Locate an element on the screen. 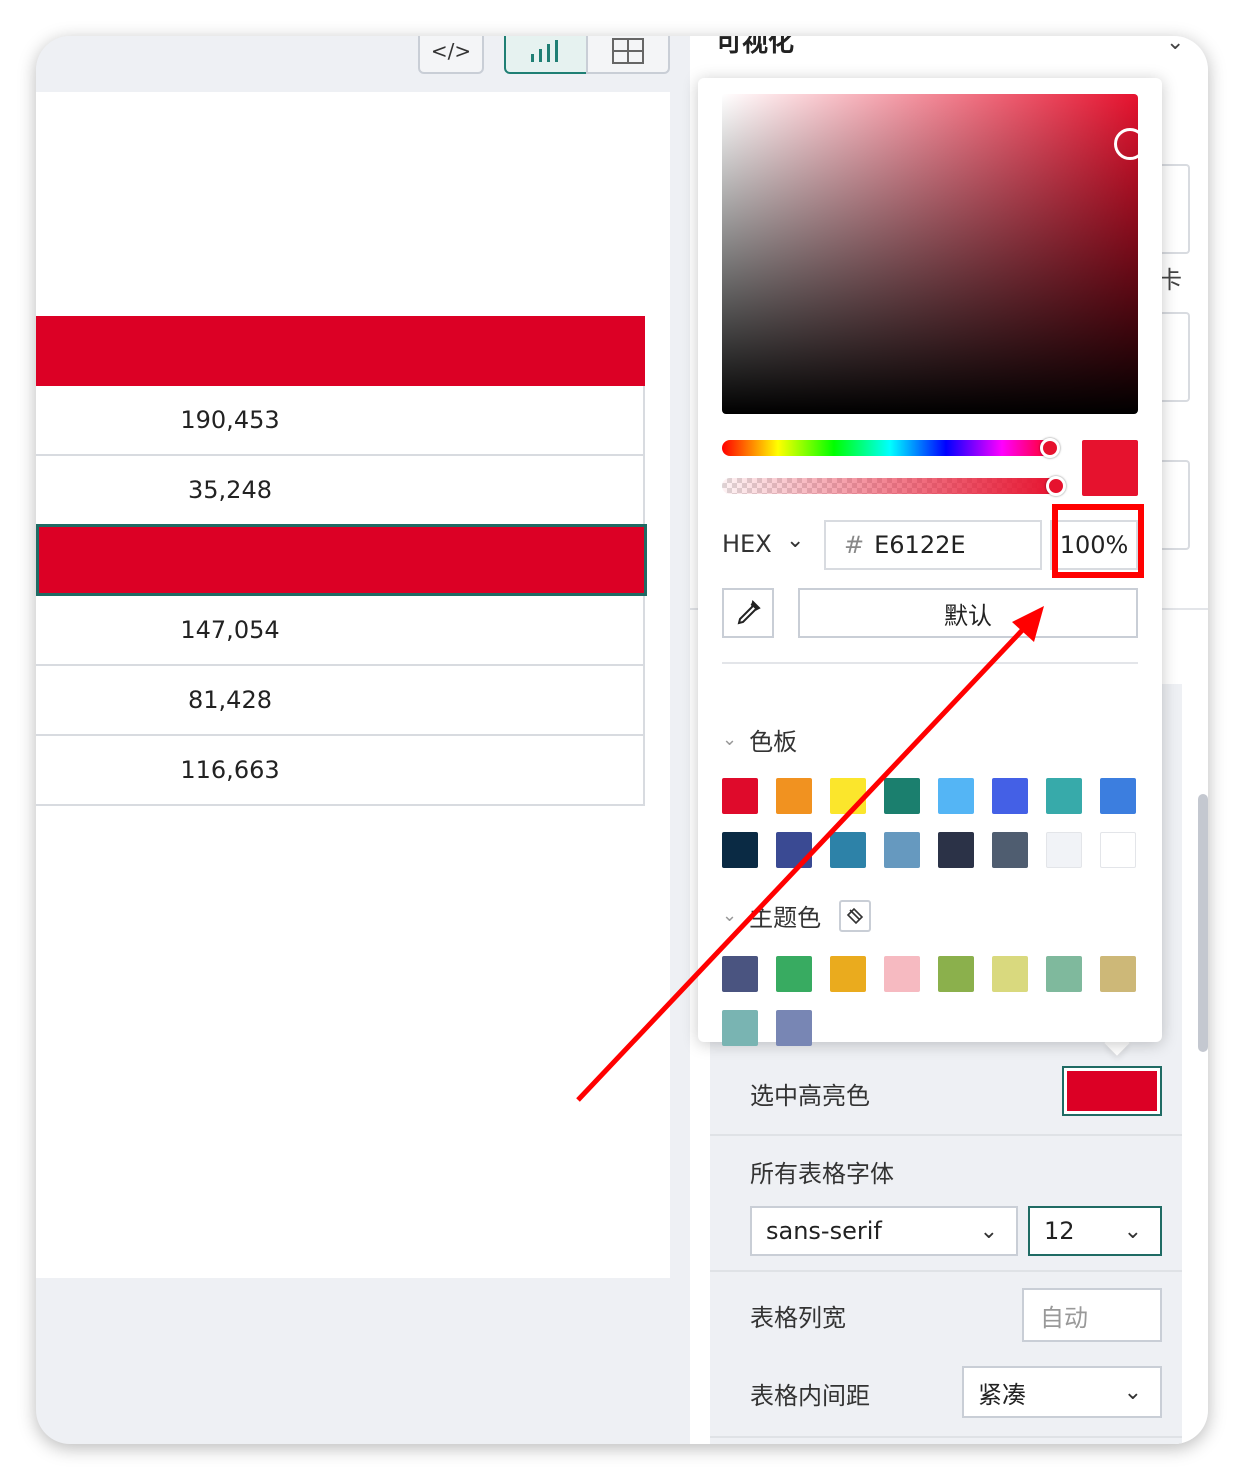 The width and height of the screenshot is (1244, 1480). theme-edit-button is located at coordinates (855, 915).